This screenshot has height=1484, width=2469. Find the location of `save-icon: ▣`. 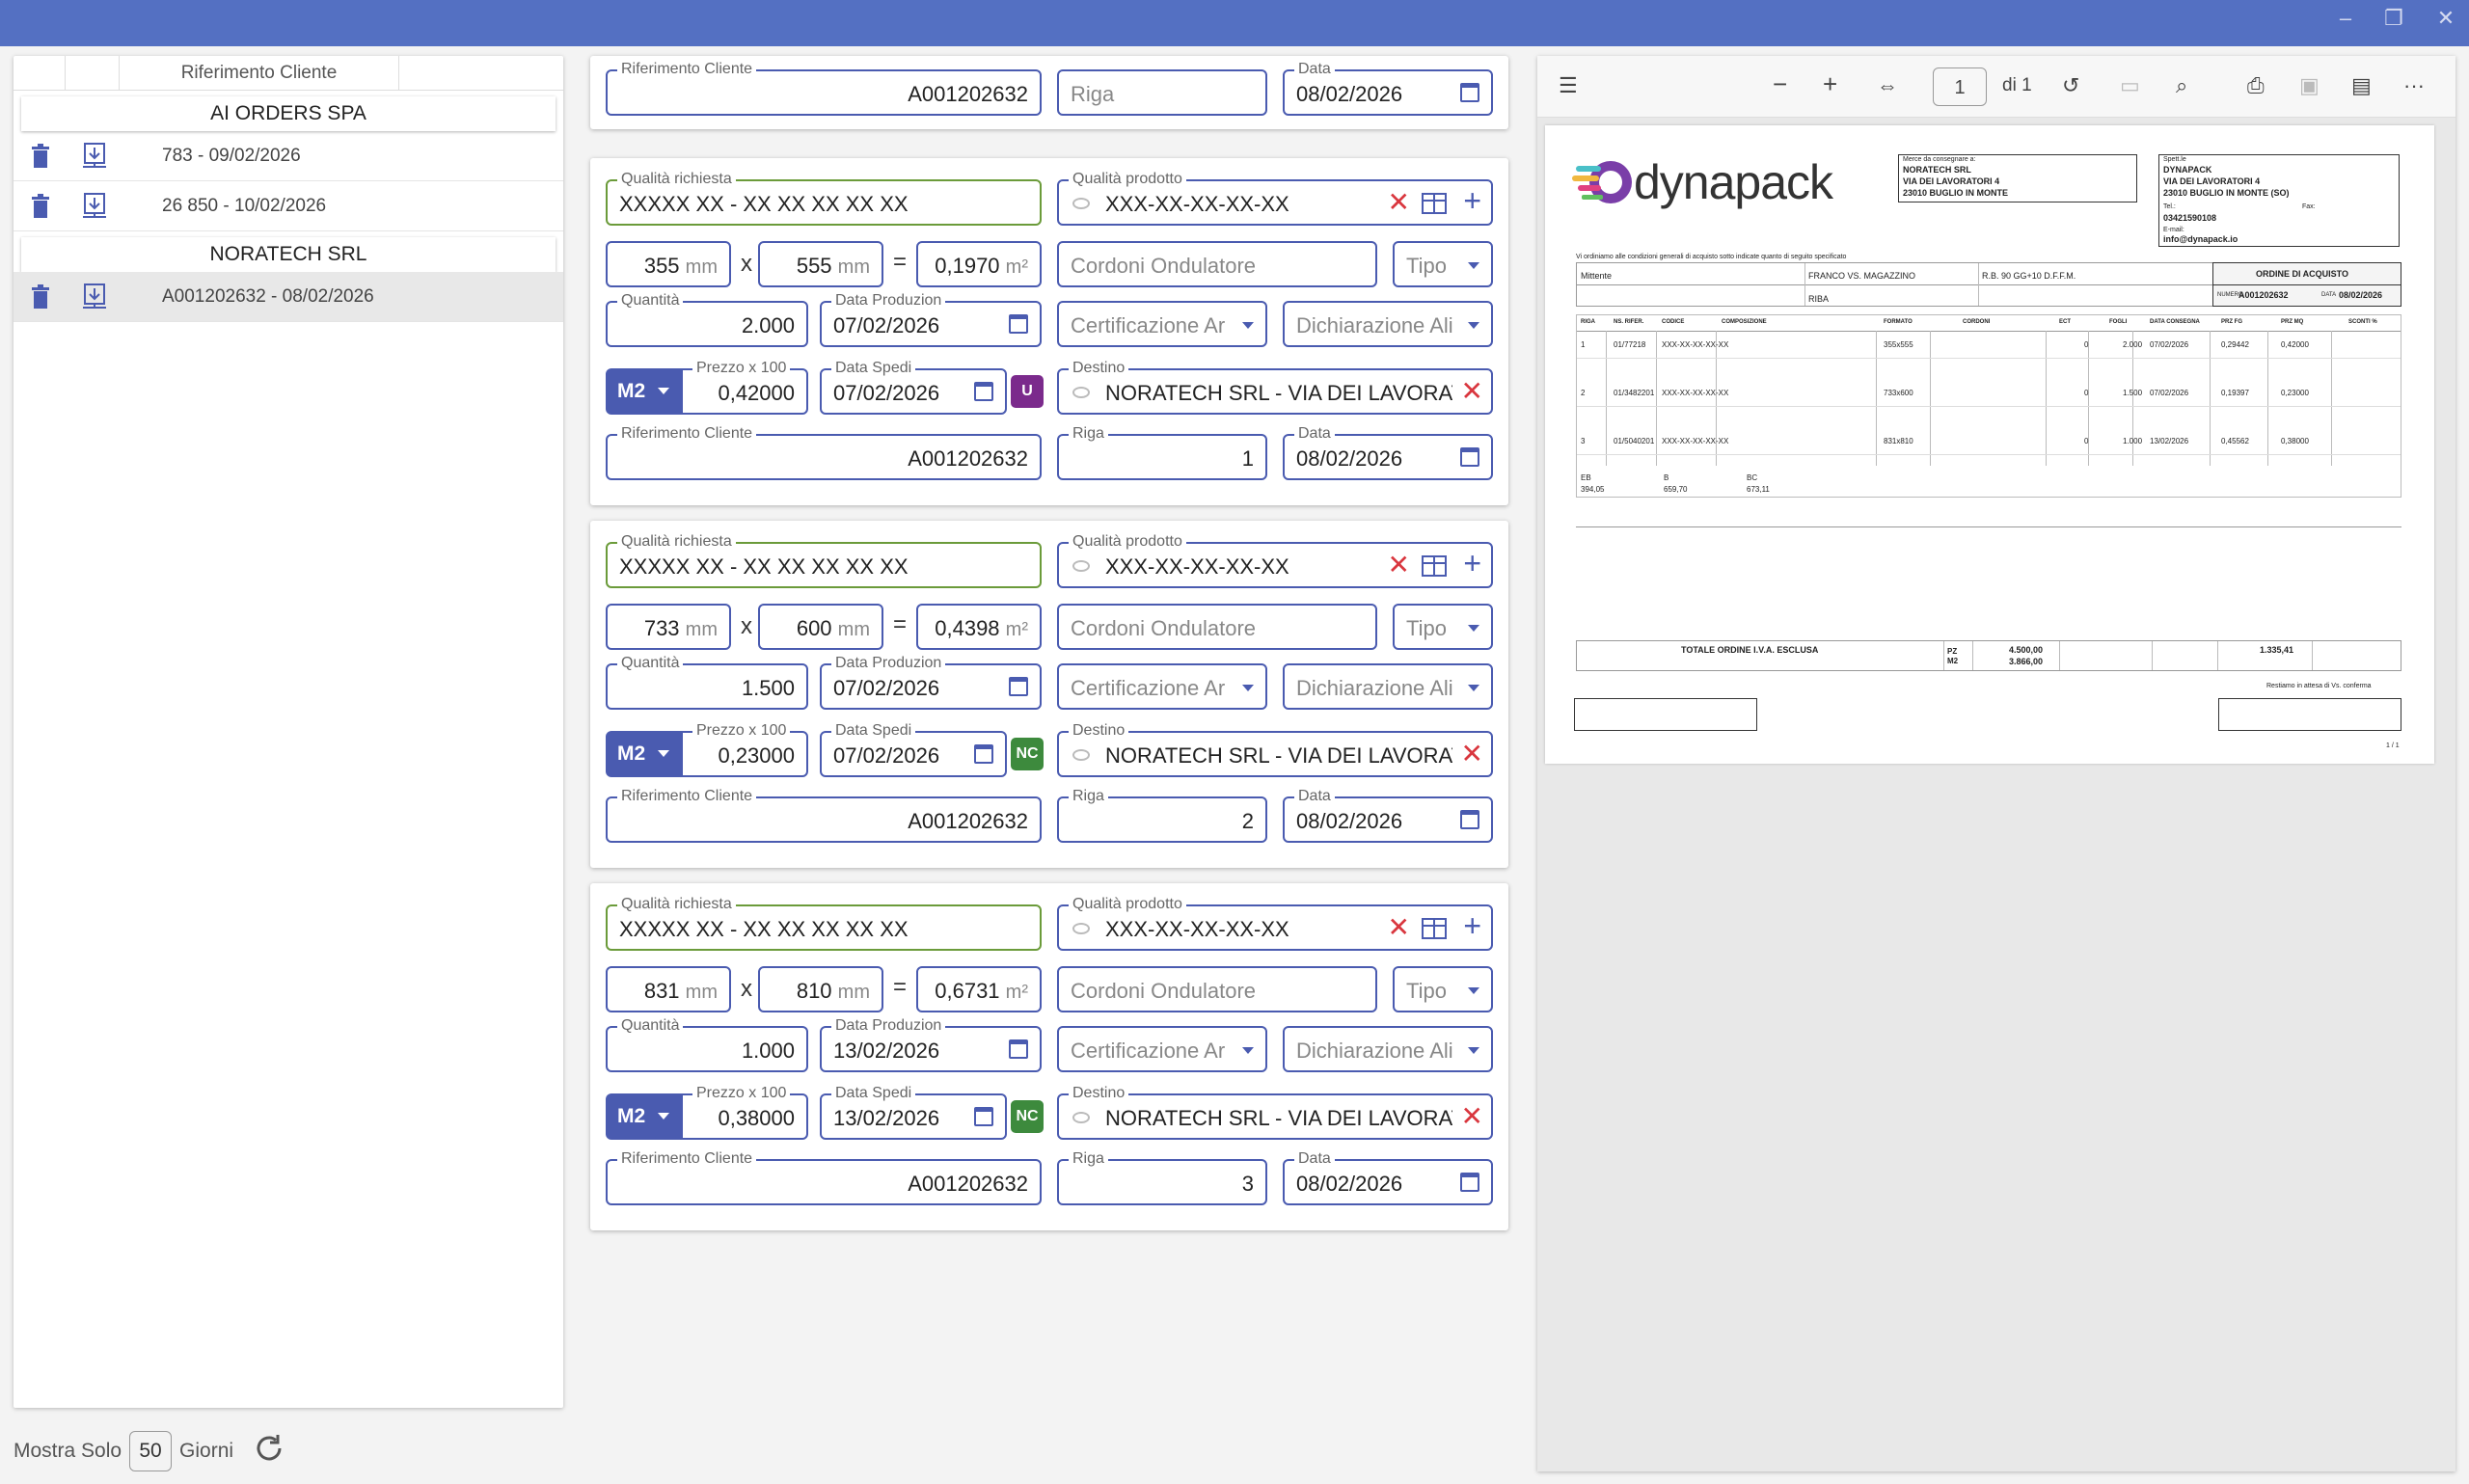

save-icon: ▣ is located at coordinates (2310, 85).